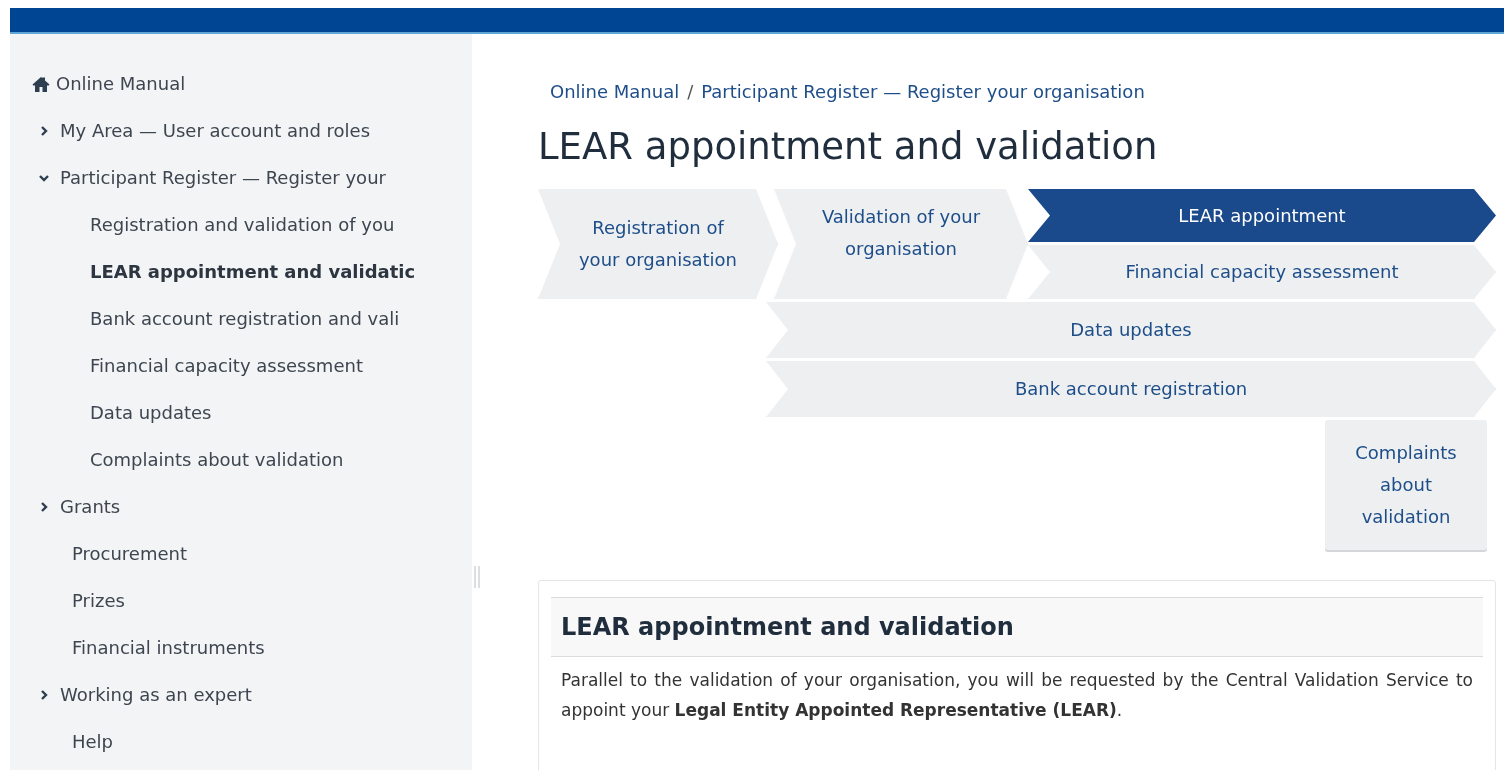 The width and height of the screenshot is (1504, 770). I want to click on sidebar-link: Data updates, so click(151, 412).